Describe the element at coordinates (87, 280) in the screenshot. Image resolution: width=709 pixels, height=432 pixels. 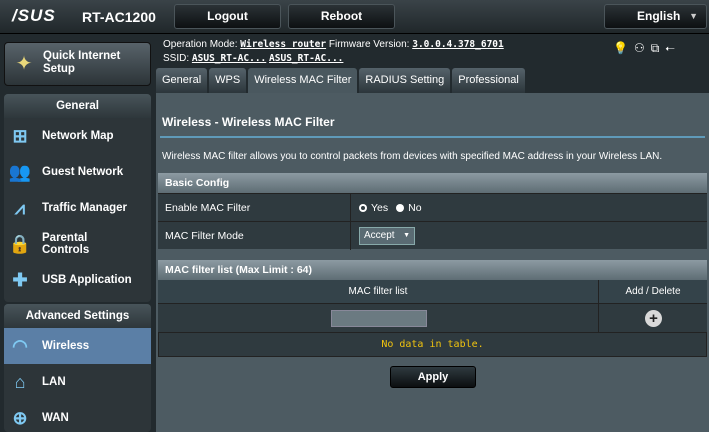
I see `sidebar-item-label: USB Application` at that location.